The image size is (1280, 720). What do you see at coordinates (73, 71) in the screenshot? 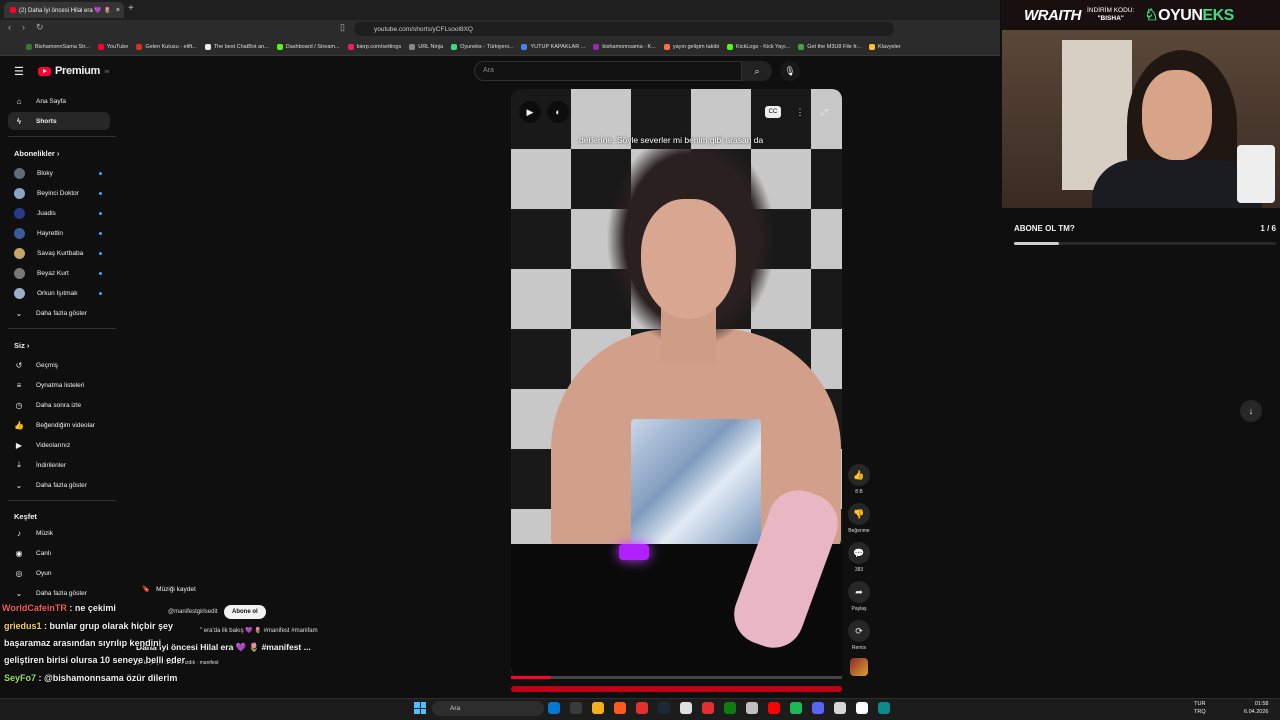
I see `youtube-logo: Premium TR` at bounding box center [73, 71].